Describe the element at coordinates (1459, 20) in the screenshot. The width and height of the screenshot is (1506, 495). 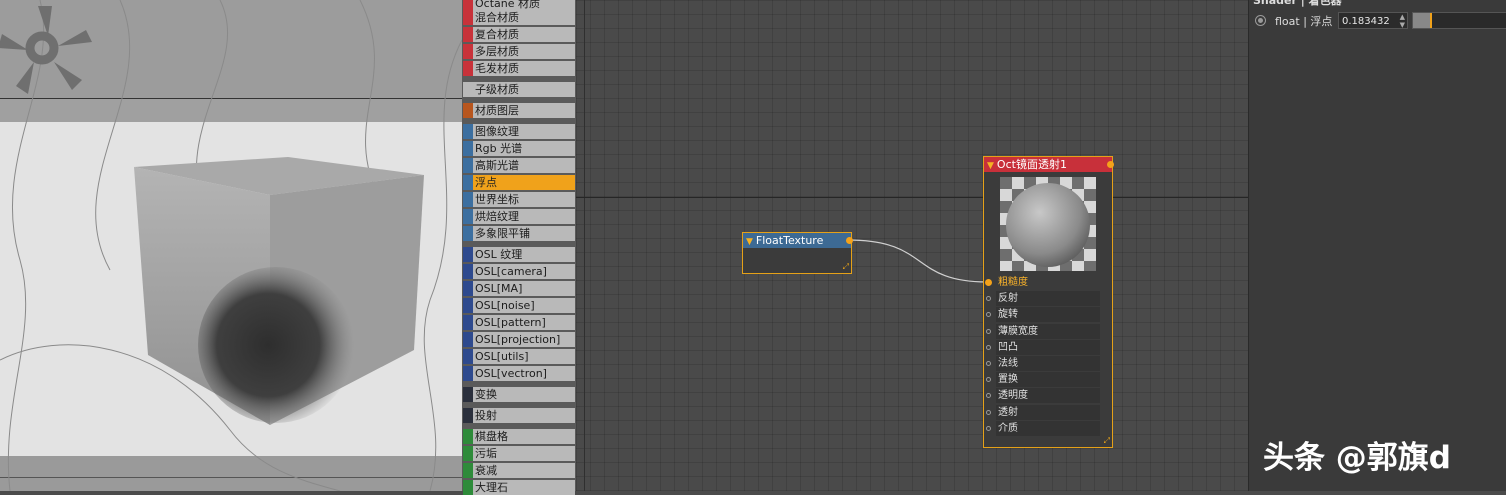
I see `float-value-slider` at that location.